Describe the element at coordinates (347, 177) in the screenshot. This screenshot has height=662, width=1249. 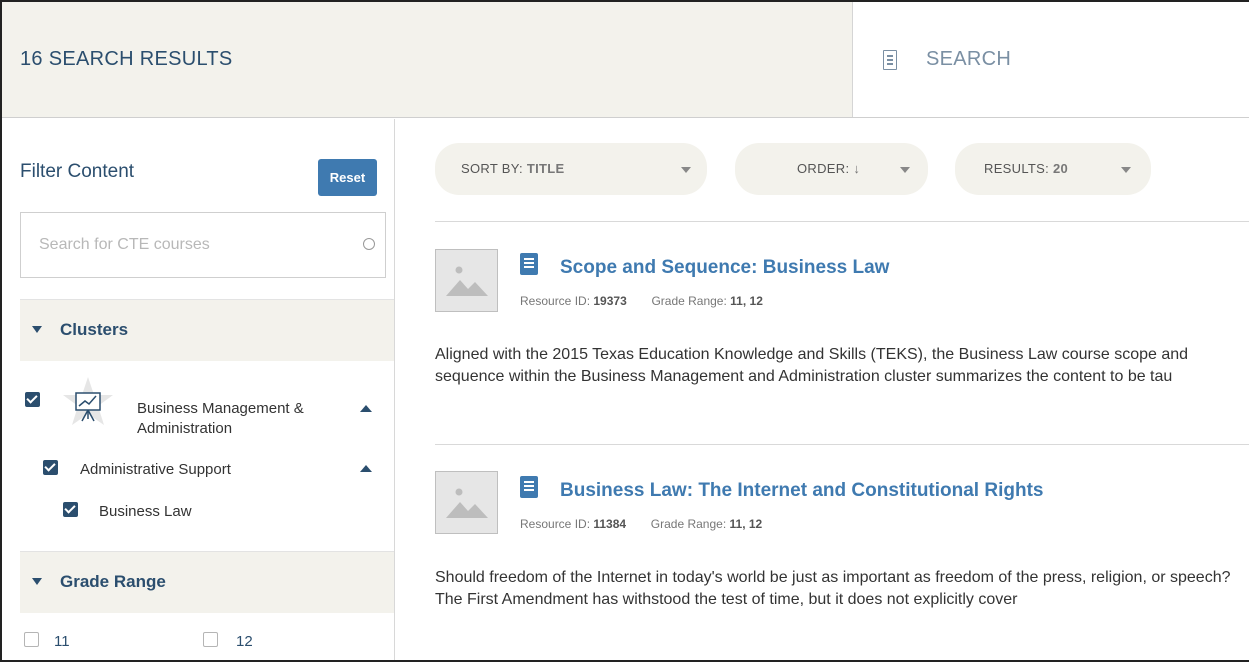
I see `reset-button: Reset` at that location.